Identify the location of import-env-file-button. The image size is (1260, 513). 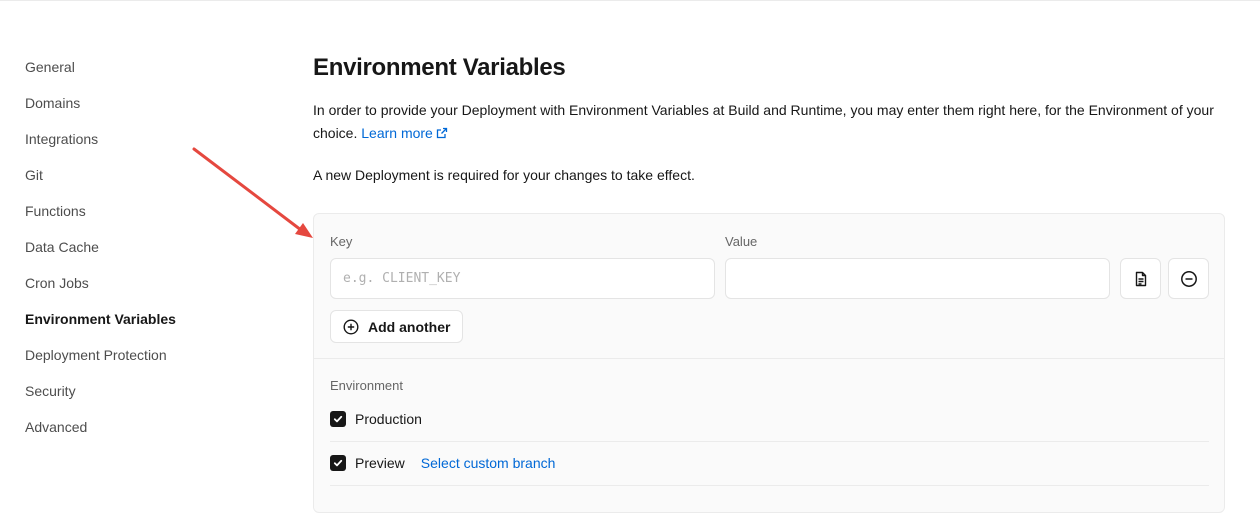
(1140, 278).